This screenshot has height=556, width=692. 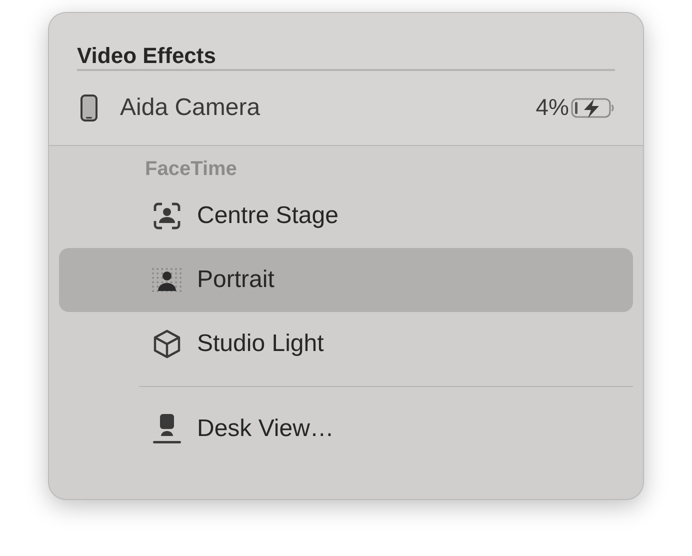 What do you see at coordinates (552, 107) in the screenshot?
I see `battery-percentage: 4%` at bounding box center [552, 107].